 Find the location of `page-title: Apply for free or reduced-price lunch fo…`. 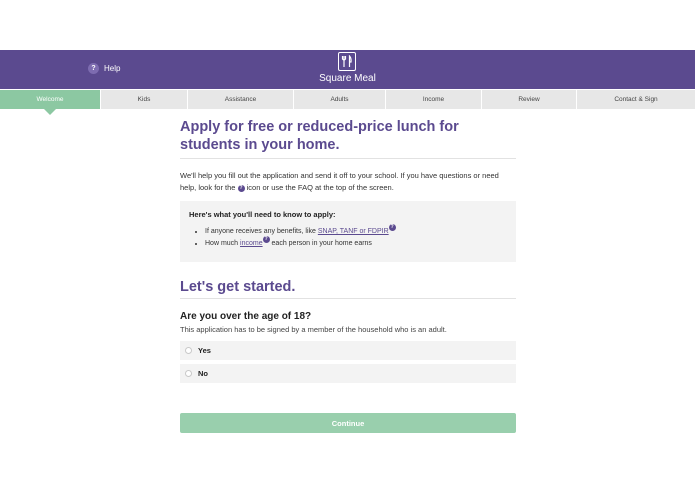

page-title: Apply for free or reduced-price lunch fo… is located at coordinates (319, 136).